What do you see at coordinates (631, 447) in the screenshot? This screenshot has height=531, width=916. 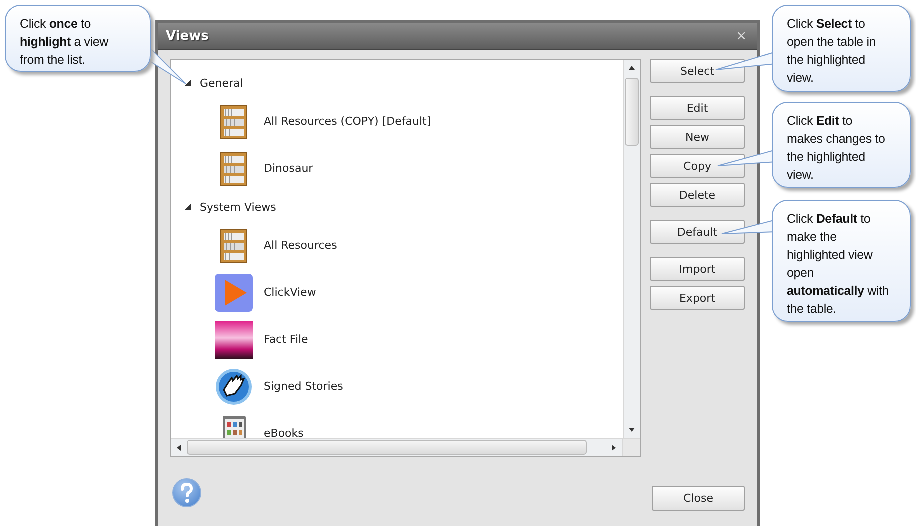 I see `scrollbar-corner` at bounding box center [631, 447].